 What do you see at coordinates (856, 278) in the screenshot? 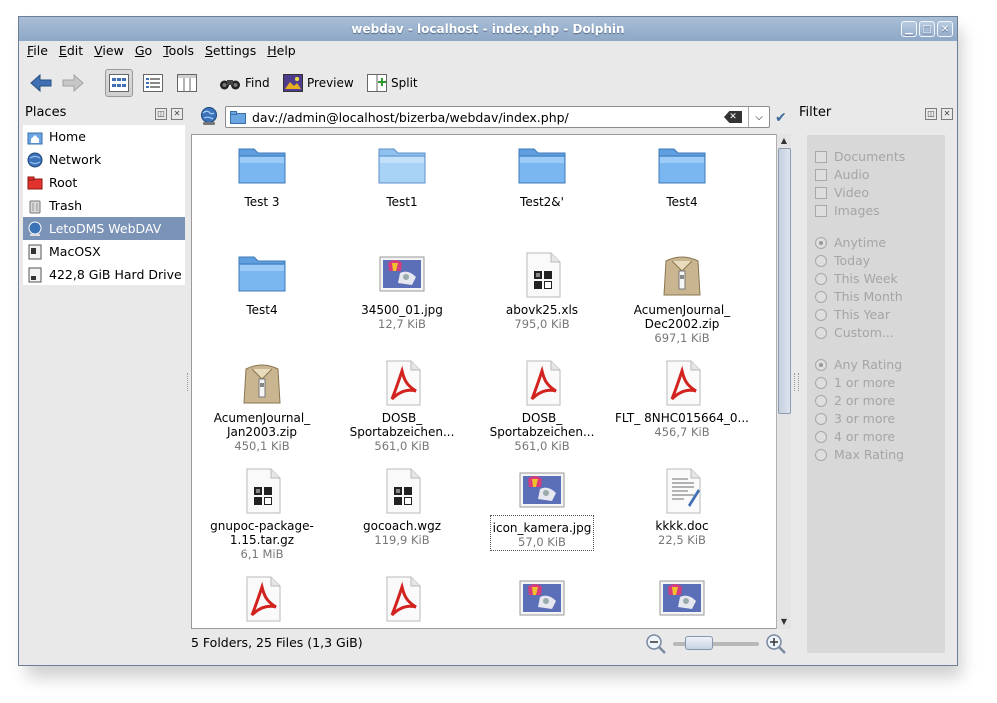
I see `filter-date-this-week: This Week` at bounding box center [856, 278].